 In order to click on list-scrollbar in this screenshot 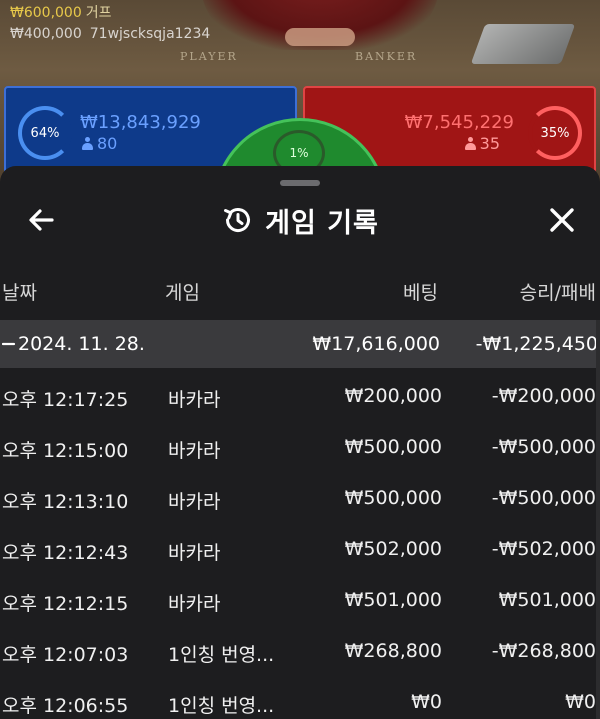, I will do `click(598, 519)`.